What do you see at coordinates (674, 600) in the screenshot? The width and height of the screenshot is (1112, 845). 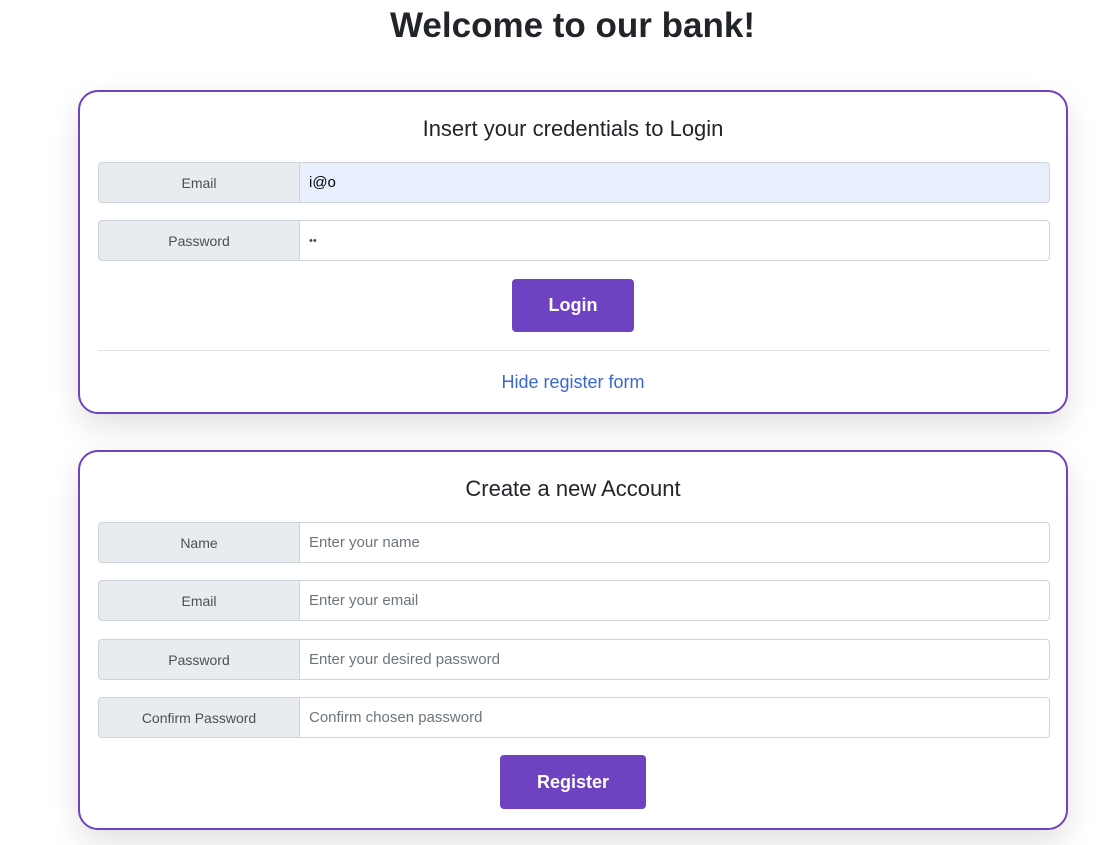 I see `register-email-input` at bounding box center [674, 600].